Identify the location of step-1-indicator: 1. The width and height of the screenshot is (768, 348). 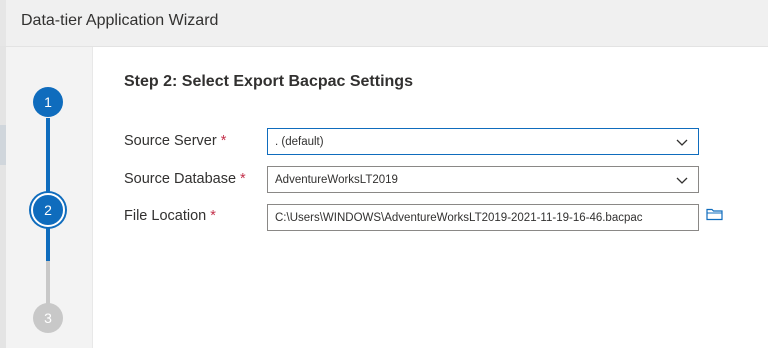
(48, 102).